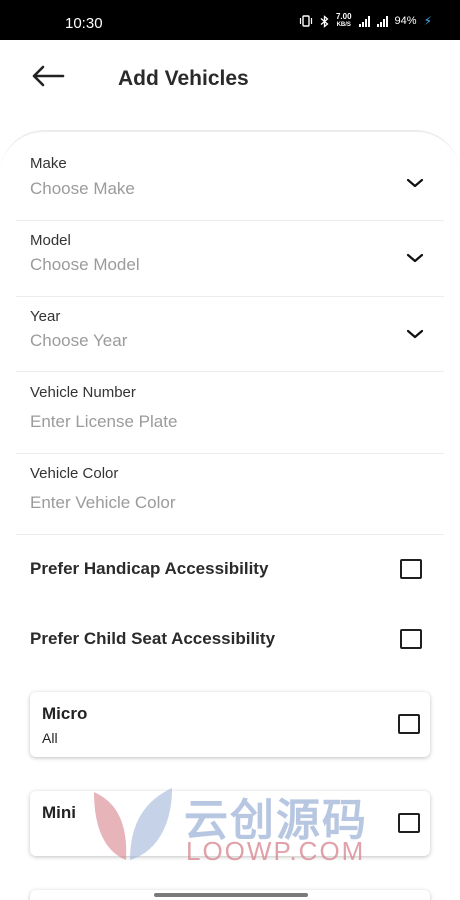  What do you see at coordinates (85, 264) in the screenshot?
I see `model-value: Choose Model` at bounding box center [85, 264].